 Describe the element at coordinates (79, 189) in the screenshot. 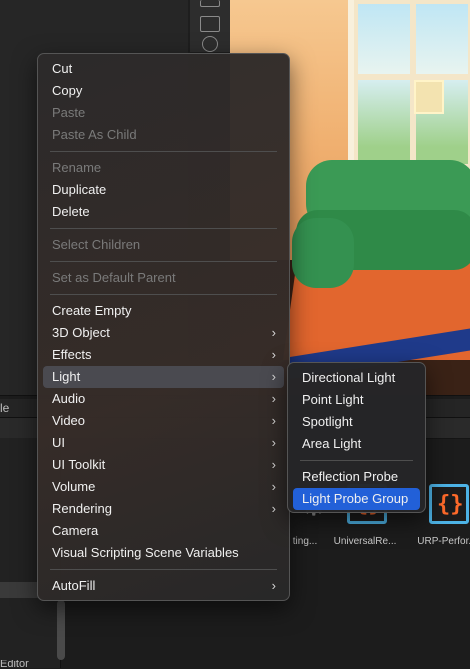

I see `menu-item-label: Duplicate` at that location.